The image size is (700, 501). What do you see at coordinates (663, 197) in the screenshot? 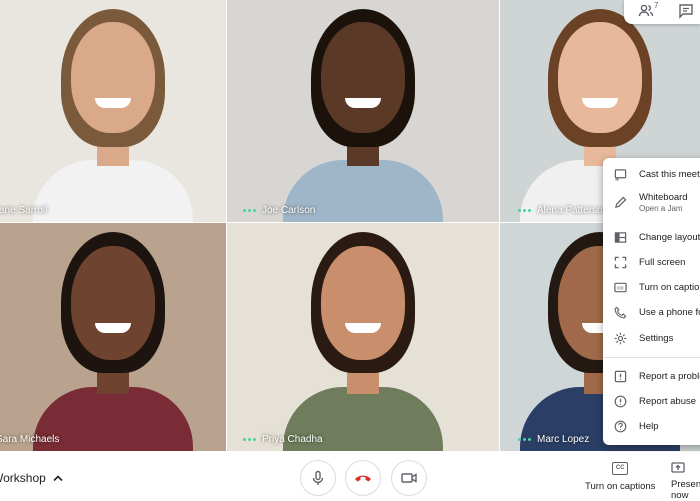
I see `menu-item-label: Whiteboard` at bounding box center [663, 197].